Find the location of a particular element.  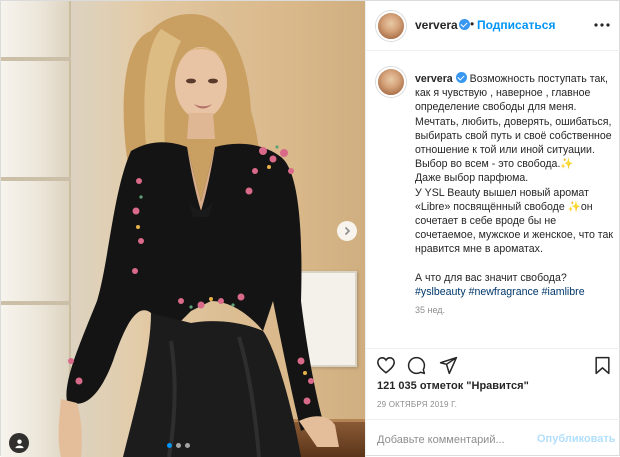

comment-box: Опубликовать is located at coordinates (493, 438).